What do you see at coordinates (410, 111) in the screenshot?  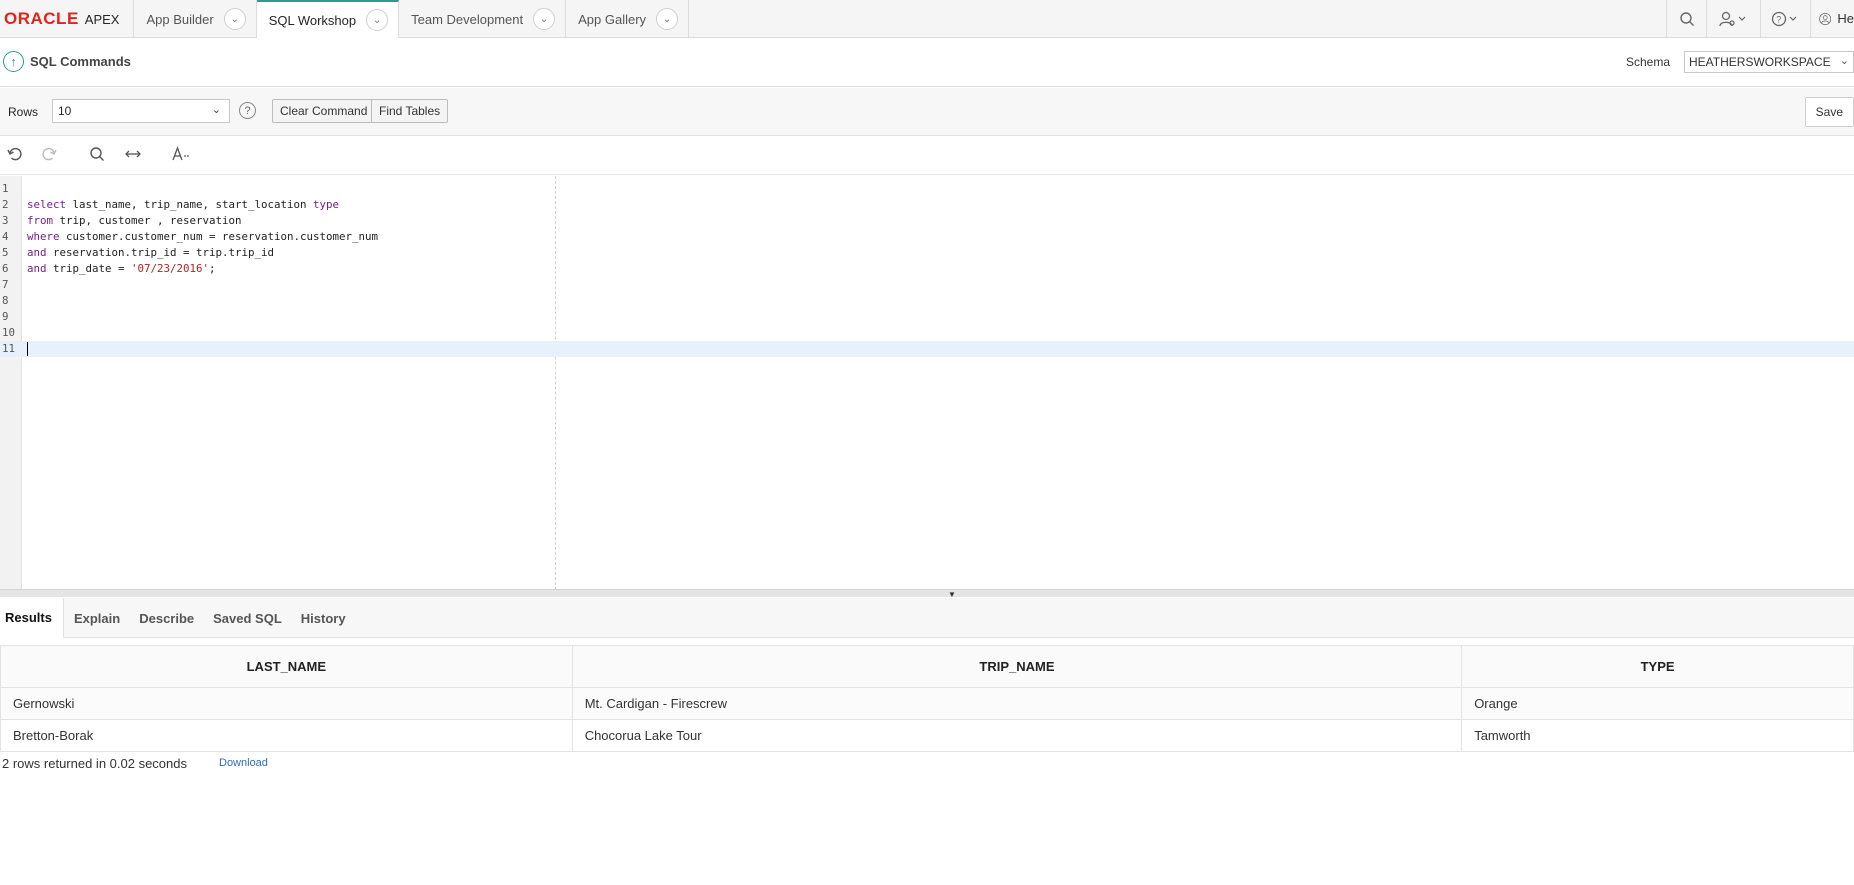 I see `find-tables-button: Find Tables` at bounding box center [410, 111].